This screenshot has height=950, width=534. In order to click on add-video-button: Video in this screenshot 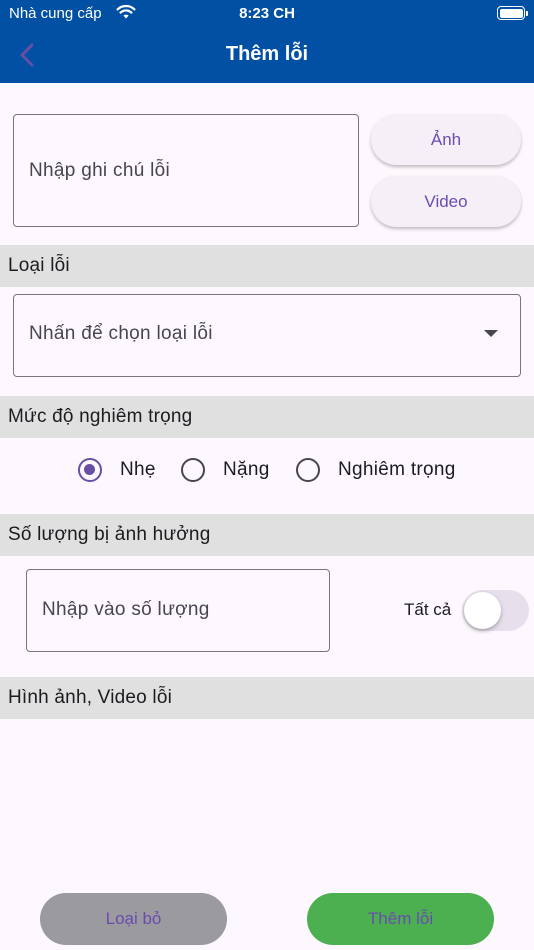, I will do `click(446, 201)`.